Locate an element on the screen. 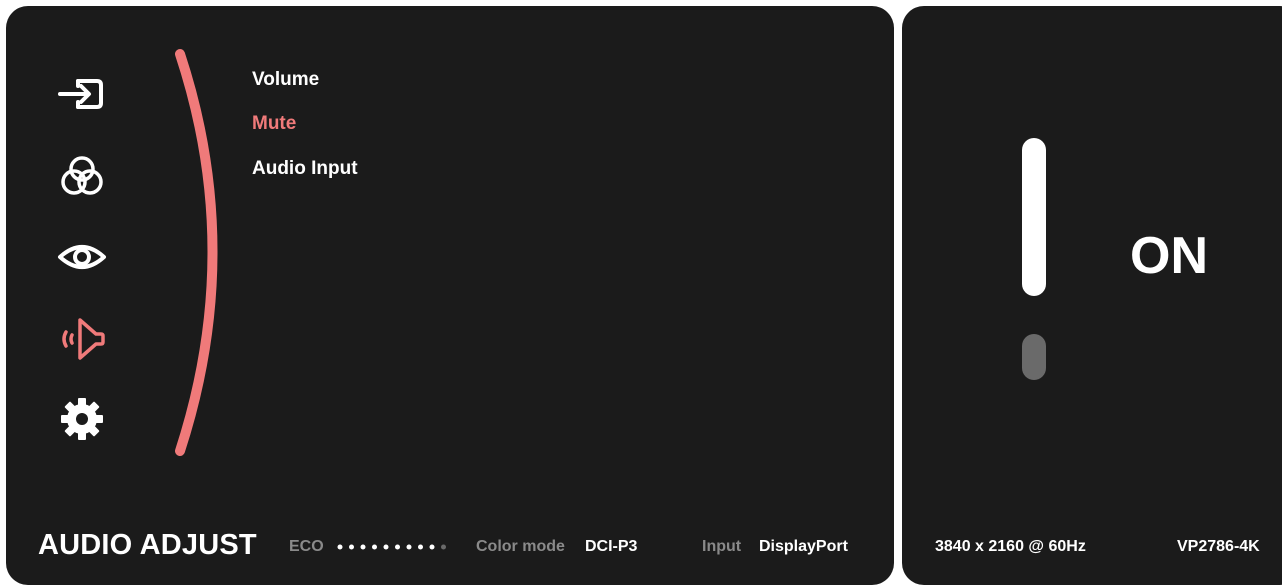 Image resolution: width=1282 pixels, height=585 pixels. eye-icon is located at coordinates (82, 257).